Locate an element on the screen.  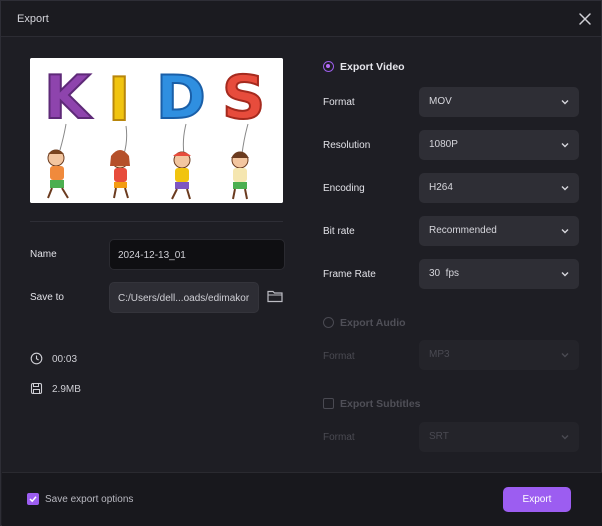
folder-icon is located at coordinates (275, 296).